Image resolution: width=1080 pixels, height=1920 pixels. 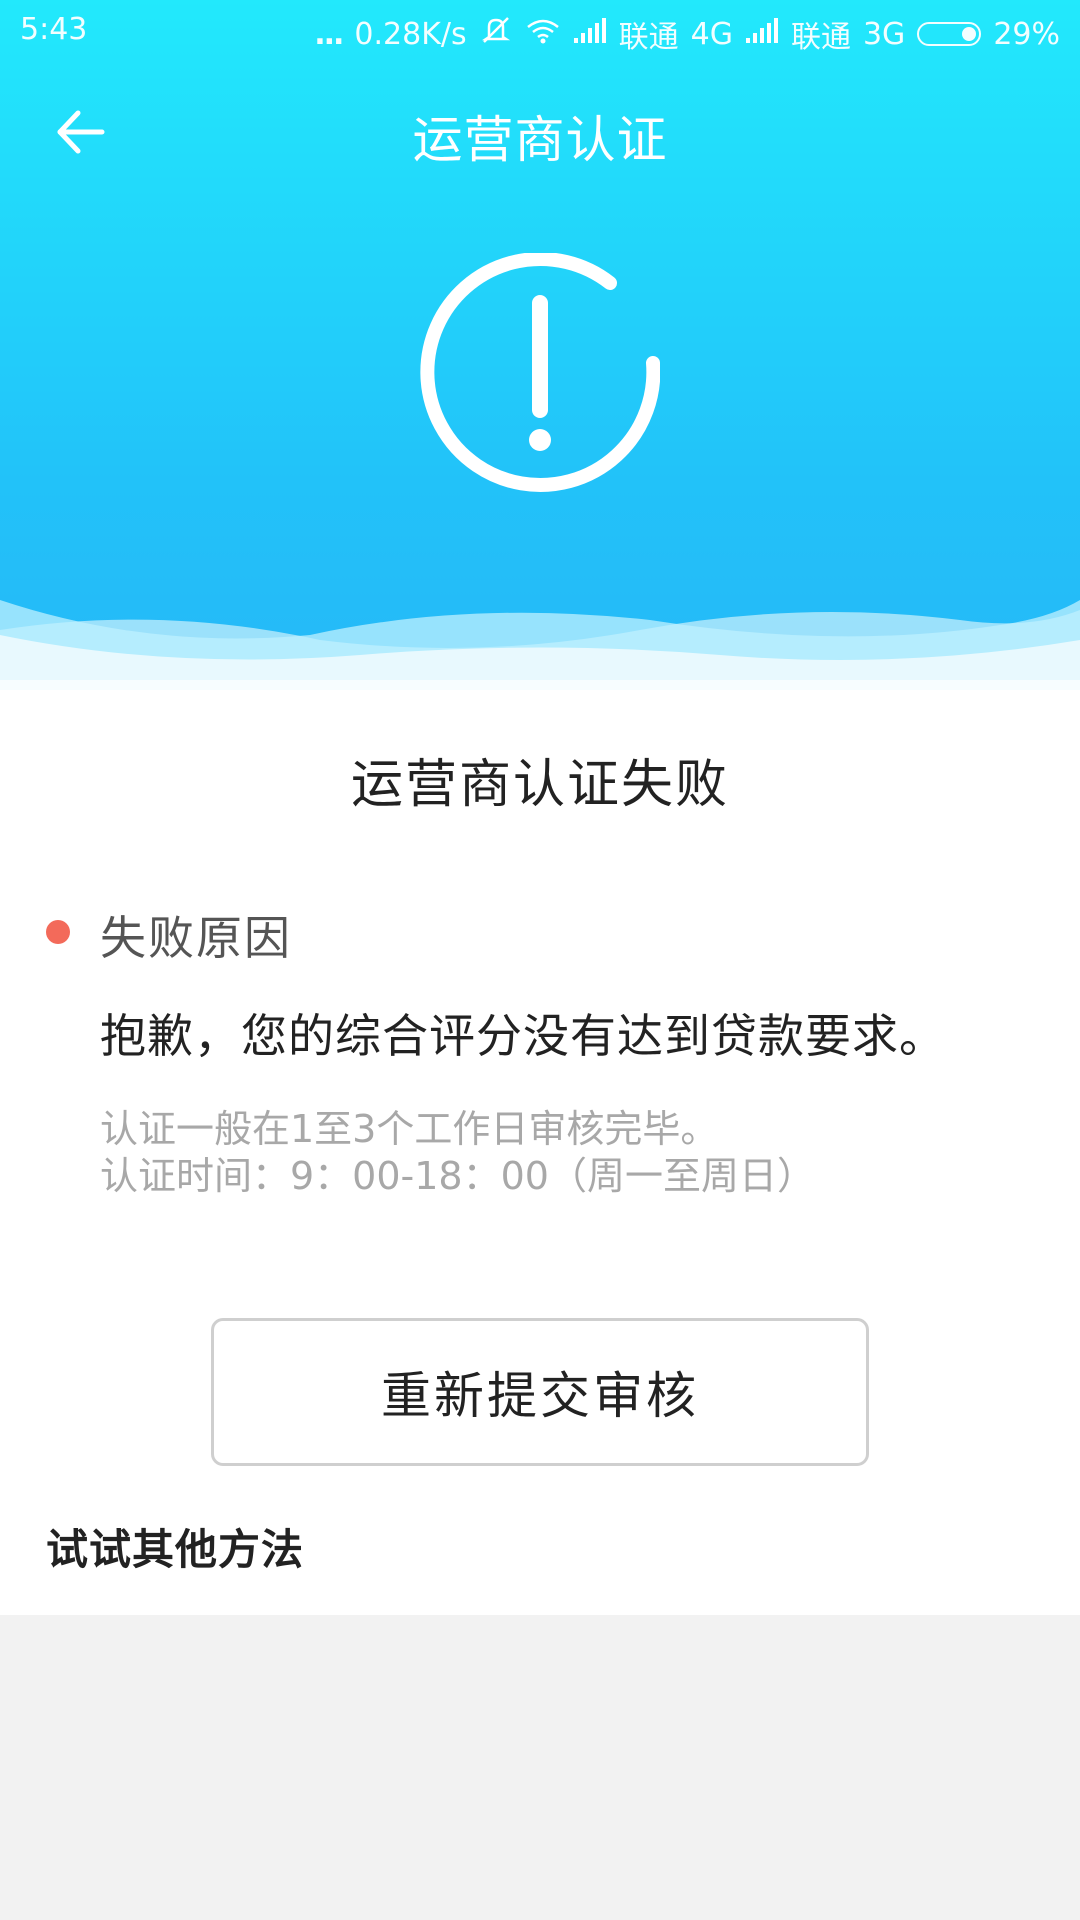 I want to click on resubmit-button: 重新提交审核, so click(x=540, y=1392).